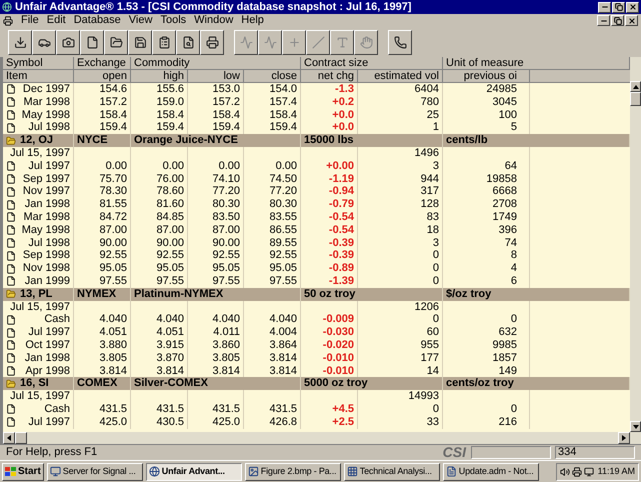 This screenshot has width=641, height=482. I want to click on column-header: high, so click(159, 76).